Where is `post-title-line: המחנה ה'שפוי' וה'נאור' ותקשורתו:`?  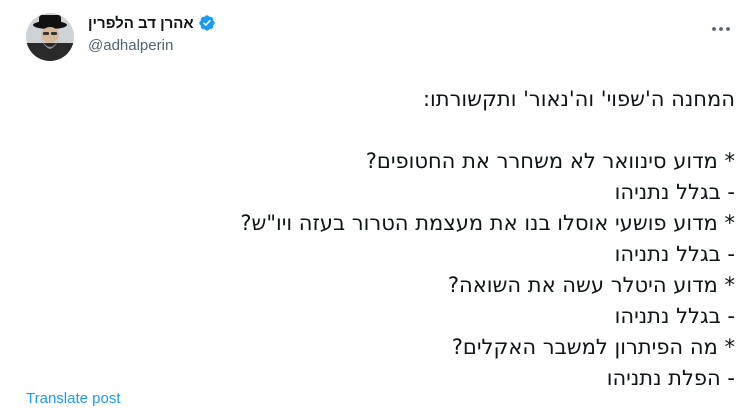
post-title-line: המחנה ה'שפוי' וה'נאור' ותקשורתו: is located at coordinates (578, 99).